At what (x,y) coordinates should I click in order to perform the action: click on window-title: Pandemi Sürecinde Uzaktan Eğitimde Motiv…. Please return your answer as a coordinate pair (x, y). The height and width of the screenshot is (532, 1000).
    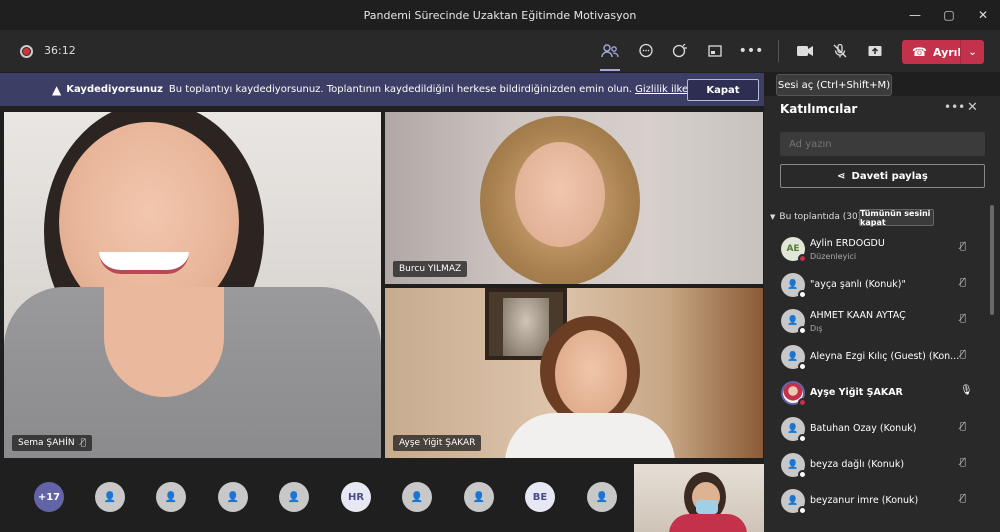
    Looking at the image, I should click on (500, 15).